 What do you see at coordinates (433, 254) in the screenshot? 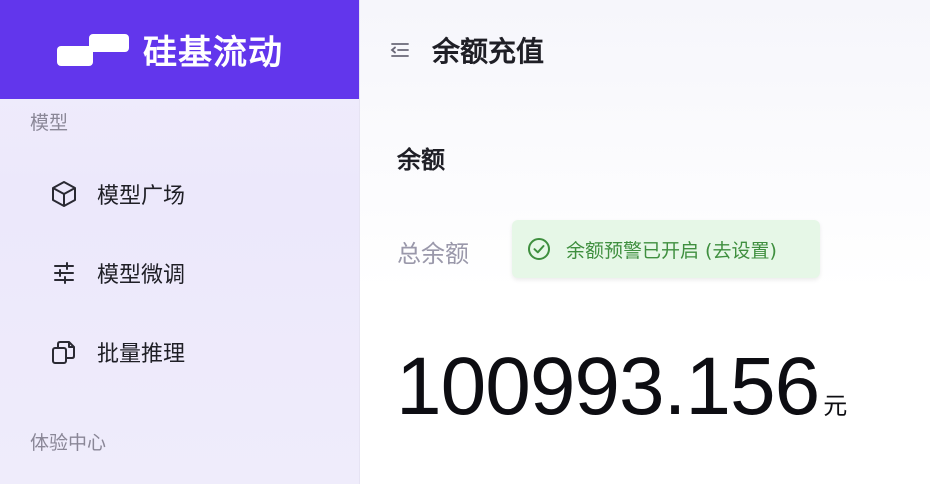
I see `total-balance-label: 总余额` at bounding box center [433, 254].